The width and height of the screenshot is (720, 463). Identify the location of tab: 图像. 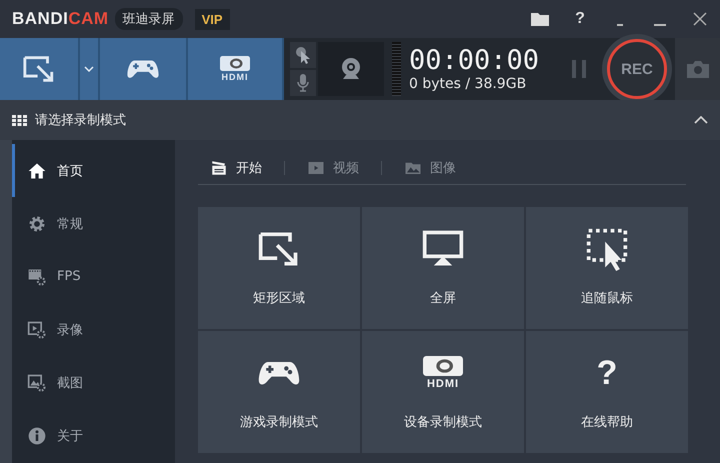
(430, 168).